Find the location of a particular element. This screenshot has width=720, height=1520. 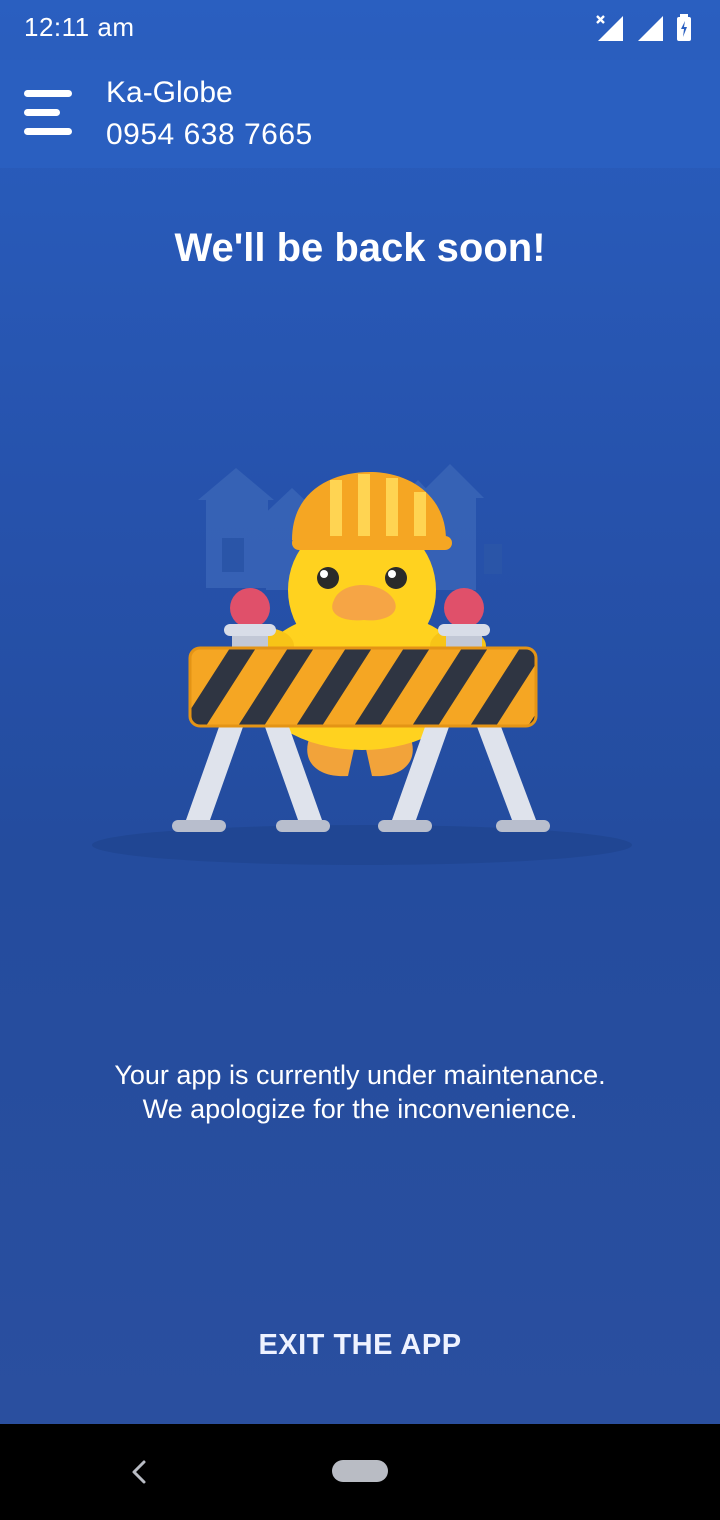

status-bar: 12:11 am is located at coordinates (360, 30).